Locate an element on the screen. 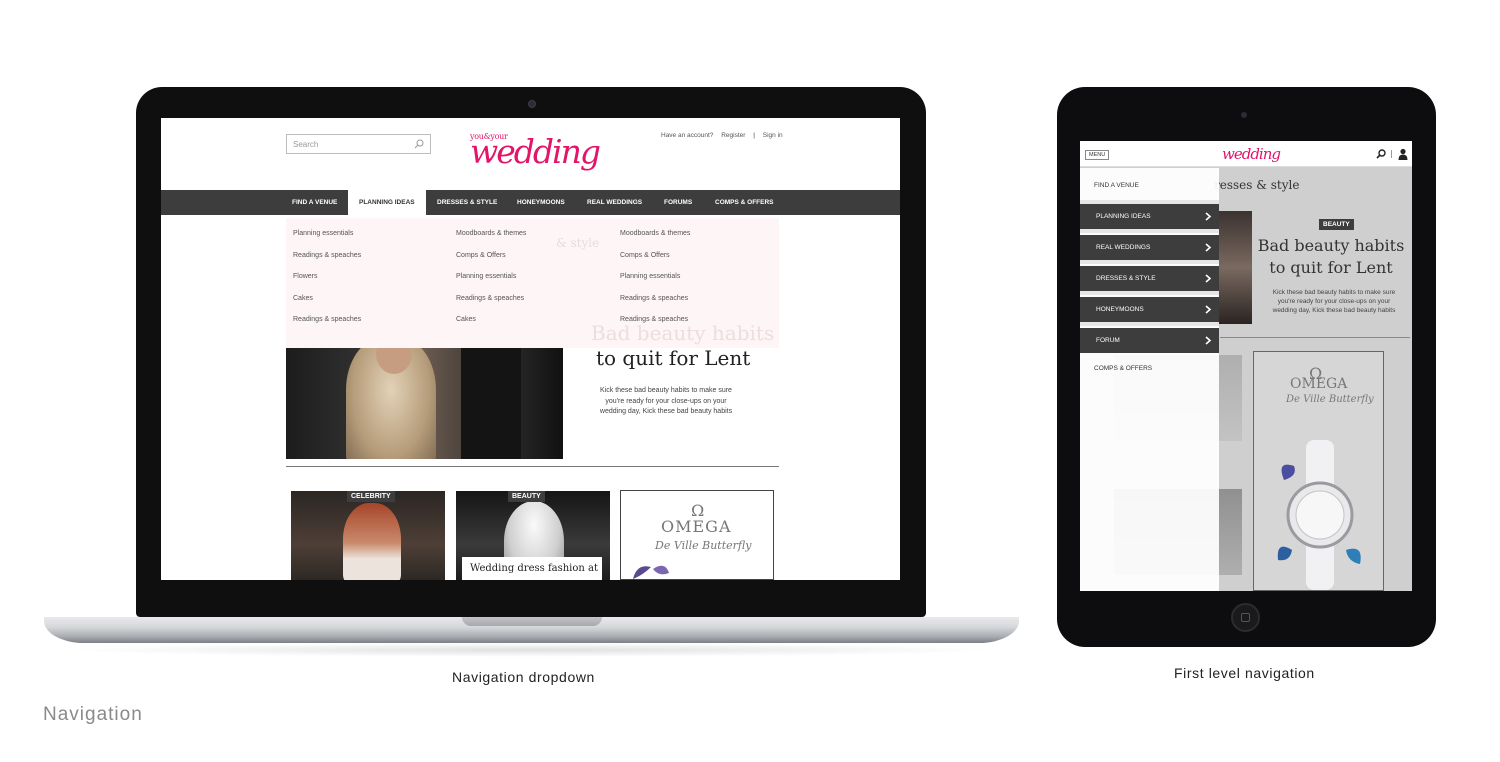  drawer-item-label: HONEYMOONS is located at coordinates (1120, 309).